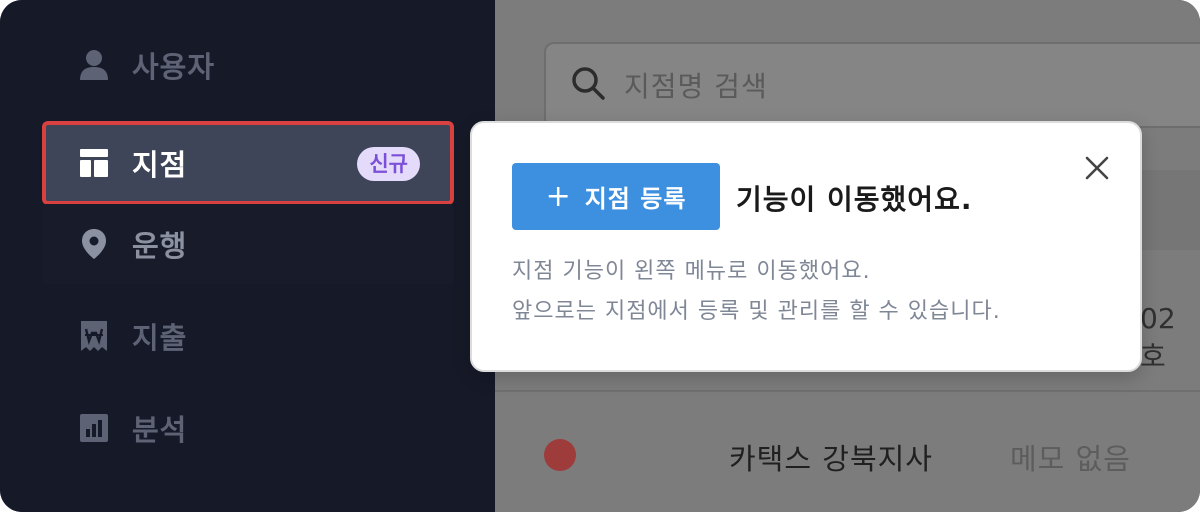  I want to click on sidebar-item-label: 사용자, so click(174, 67).